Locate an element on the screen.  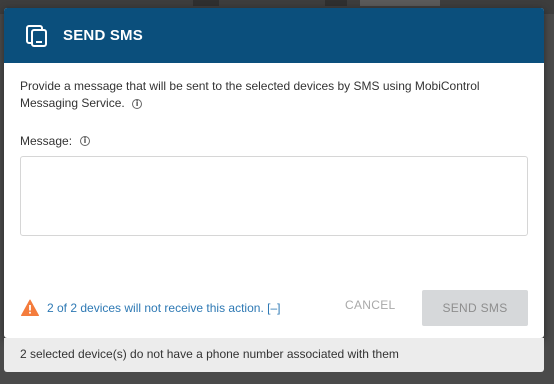
cancel-button: CANCEL is located at coordinates (370, 305).